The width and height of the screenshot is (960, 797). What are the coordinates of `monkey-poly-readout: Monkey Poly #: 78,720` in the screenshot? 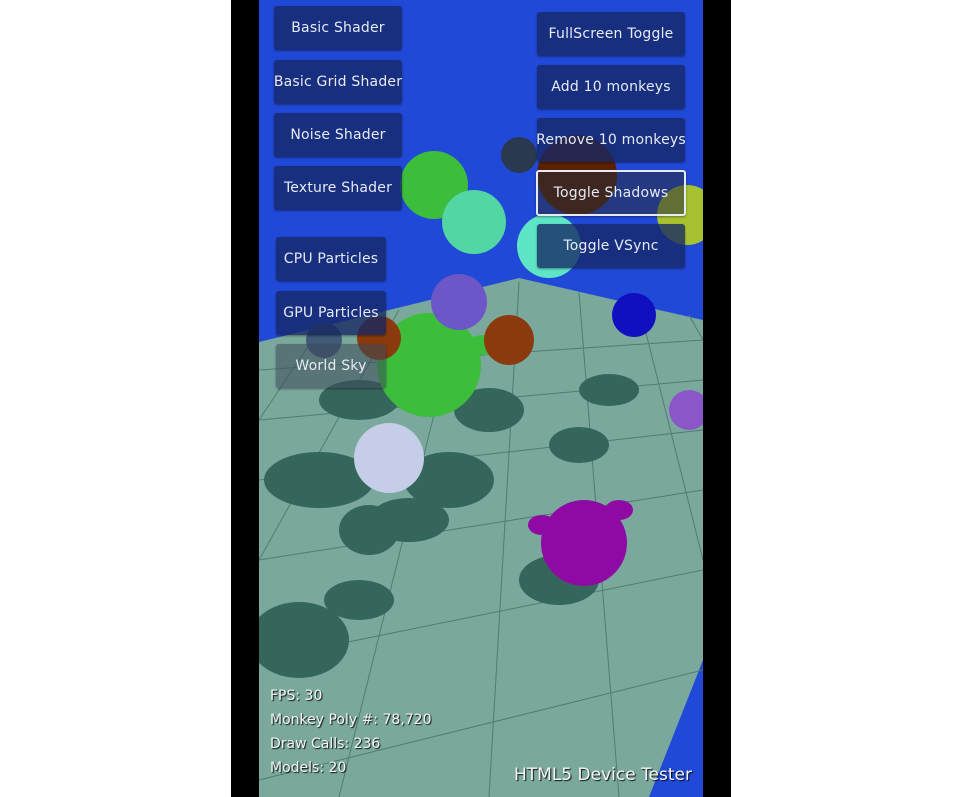 It's located at (351, 720).